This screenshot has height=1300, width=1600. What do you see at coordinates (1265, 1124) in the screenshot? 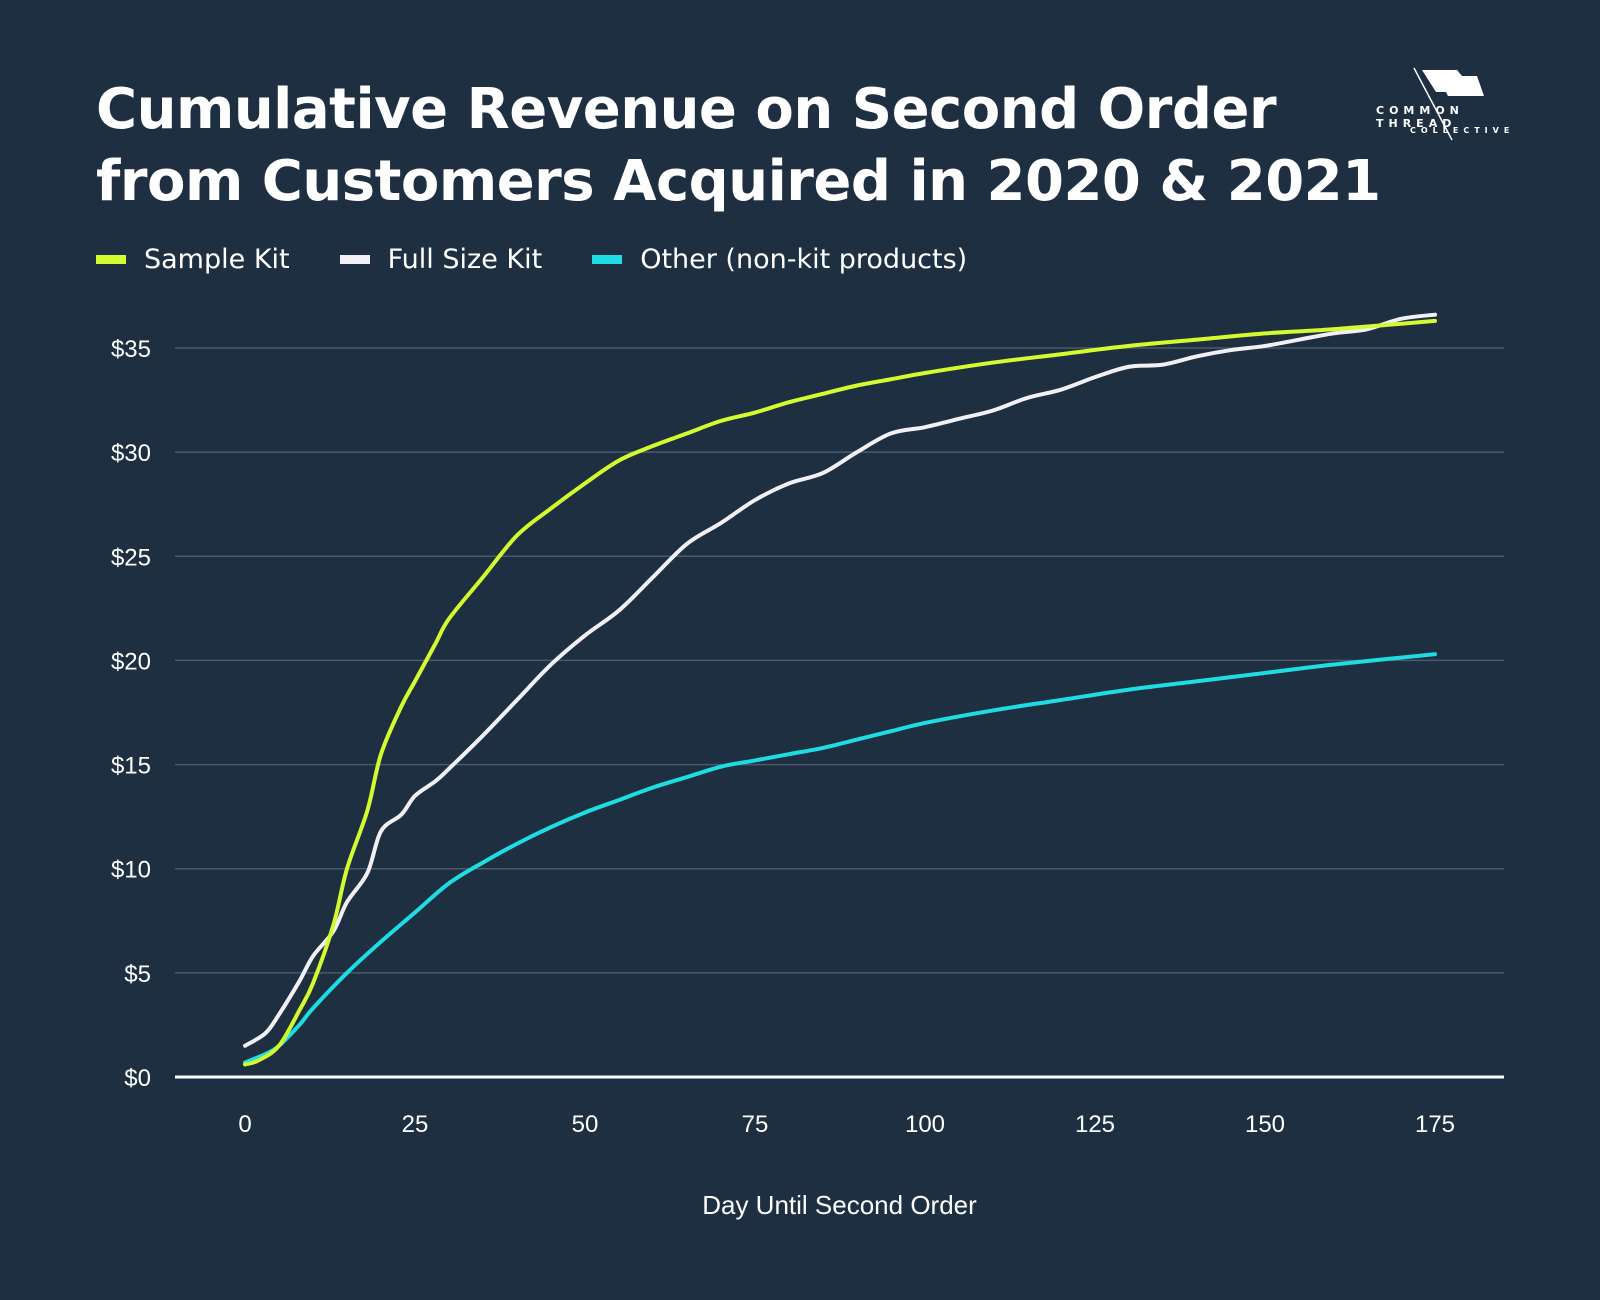
I see `x-tick-label: 150` at bounding box center [1265, 1124].